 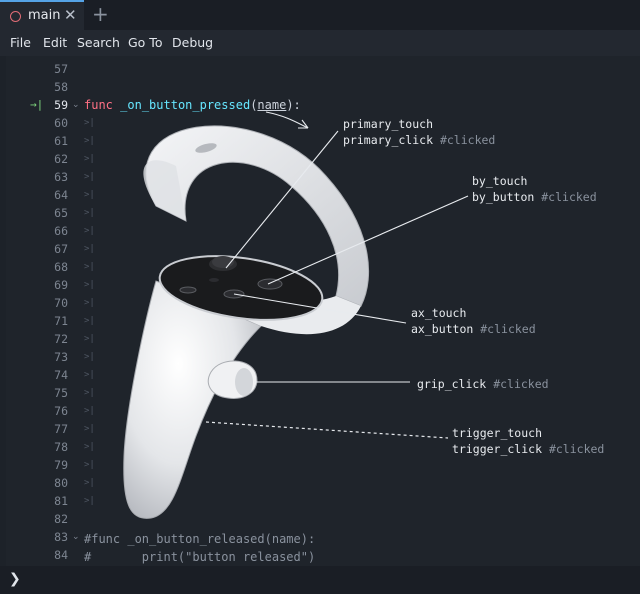 I want to click on callout-trigger: trigger_touch trigger_click #clicked, so click(x=528, y=441).